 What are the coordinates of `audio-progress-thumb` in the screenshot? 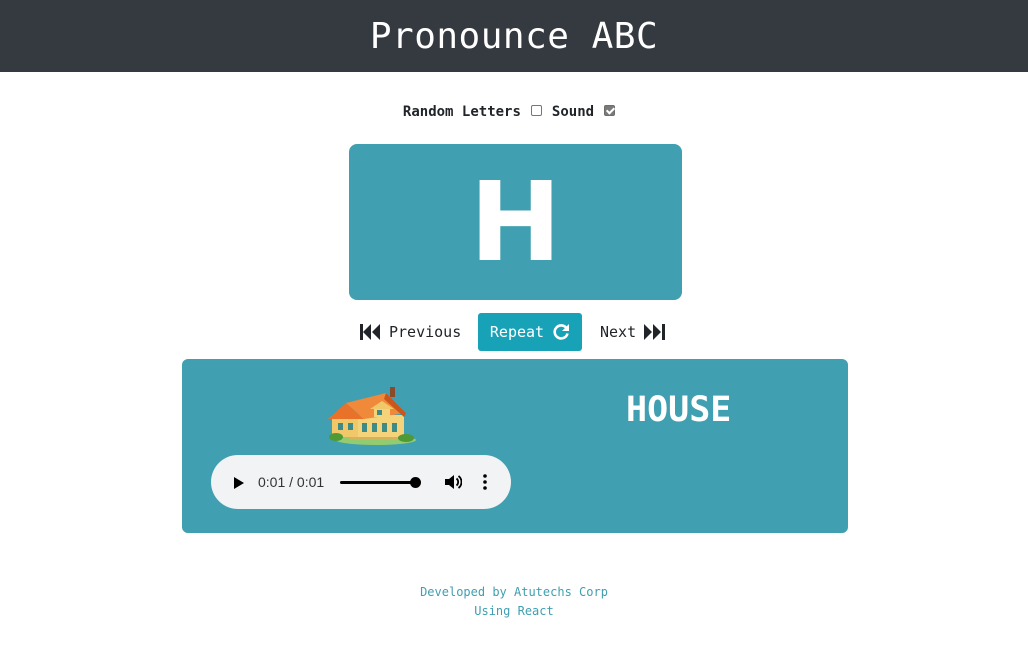 It's located at (415, 482).